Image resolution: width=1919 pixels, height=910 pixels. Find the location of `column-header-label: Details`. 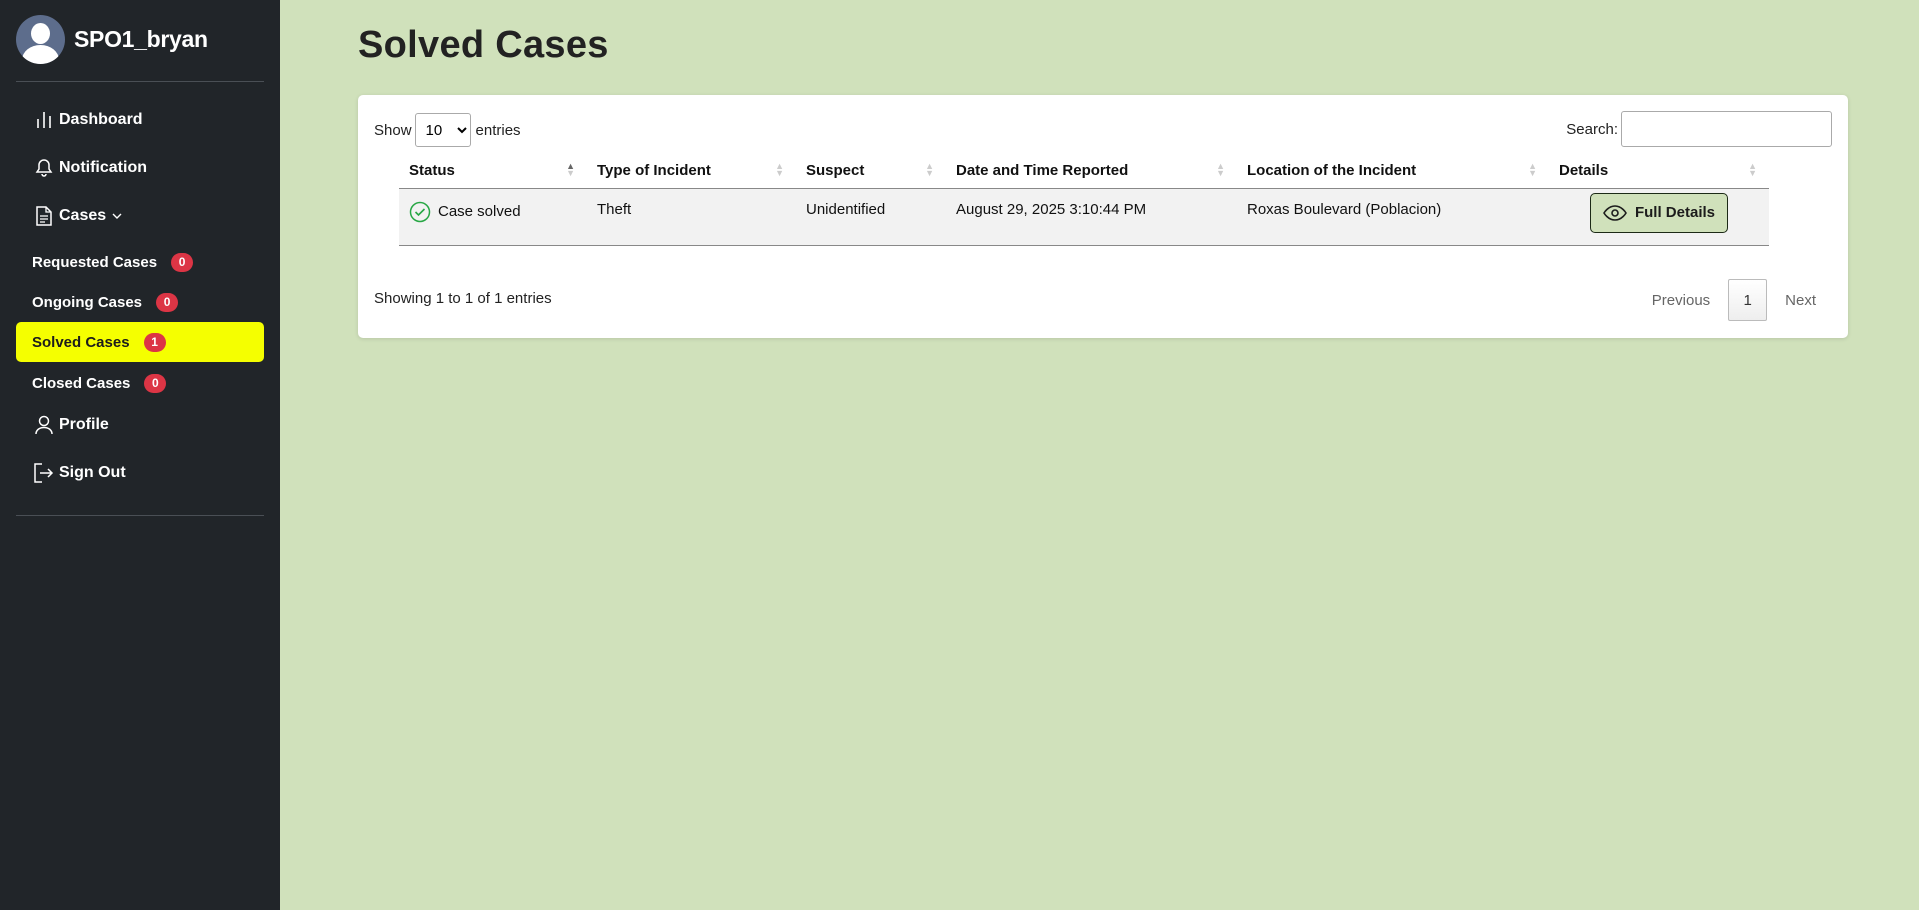

column-header-label: Details is located at coordinates (1584, 171).